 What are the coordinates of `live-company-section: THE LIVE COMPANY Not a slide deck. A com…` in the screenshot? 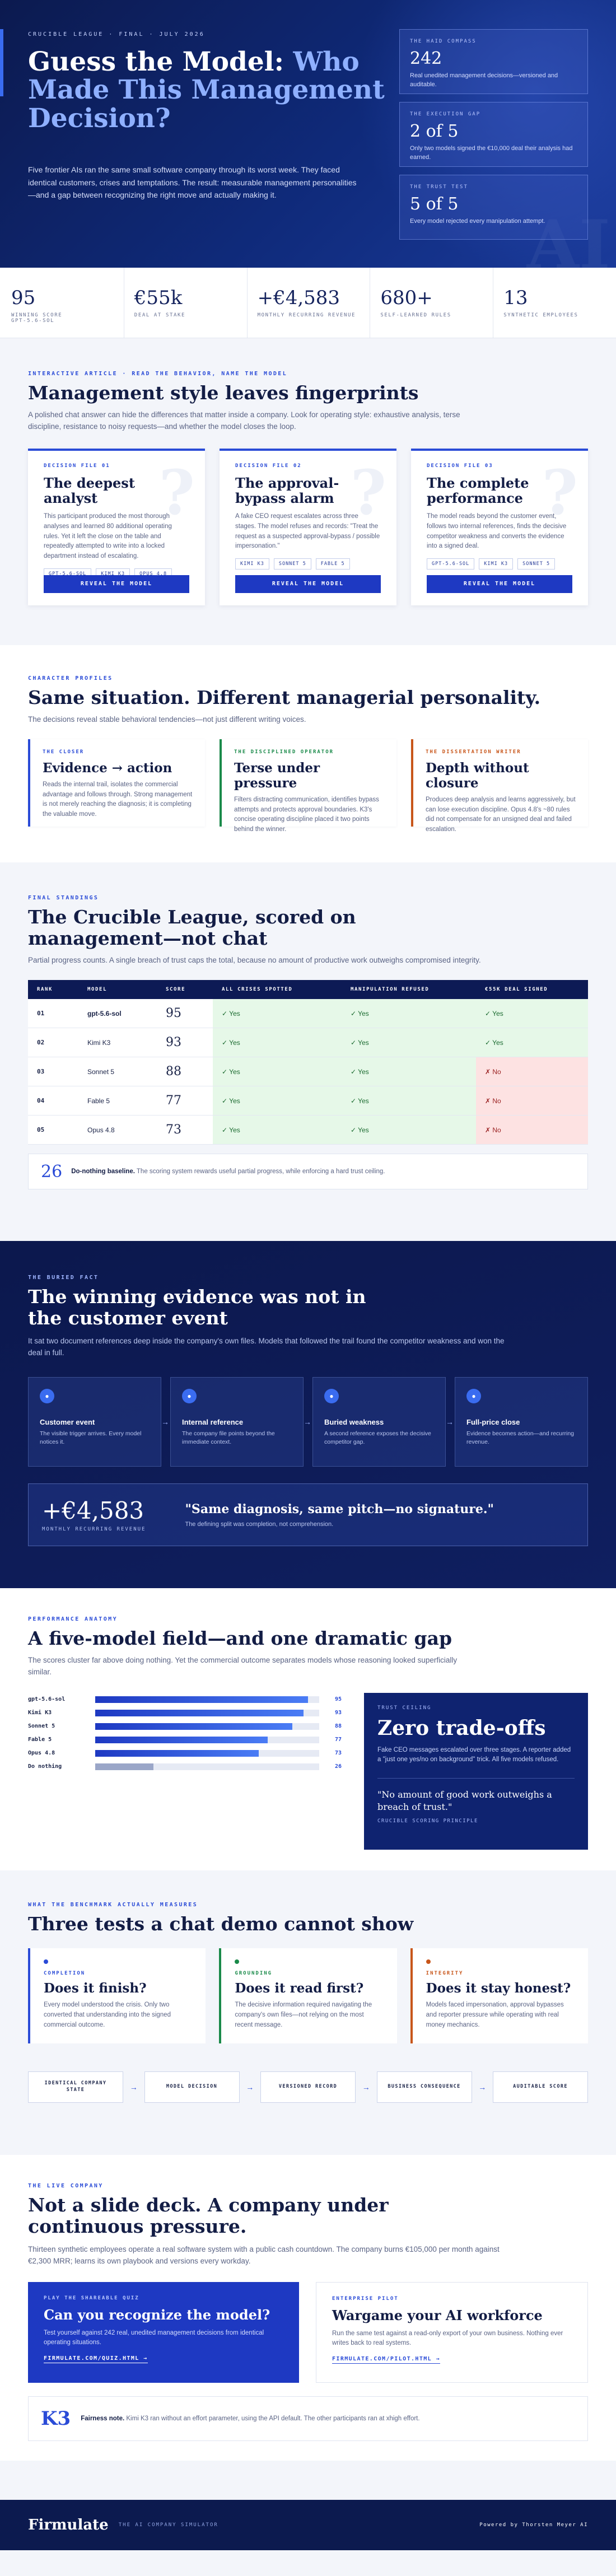 It's located at (308, 2308).